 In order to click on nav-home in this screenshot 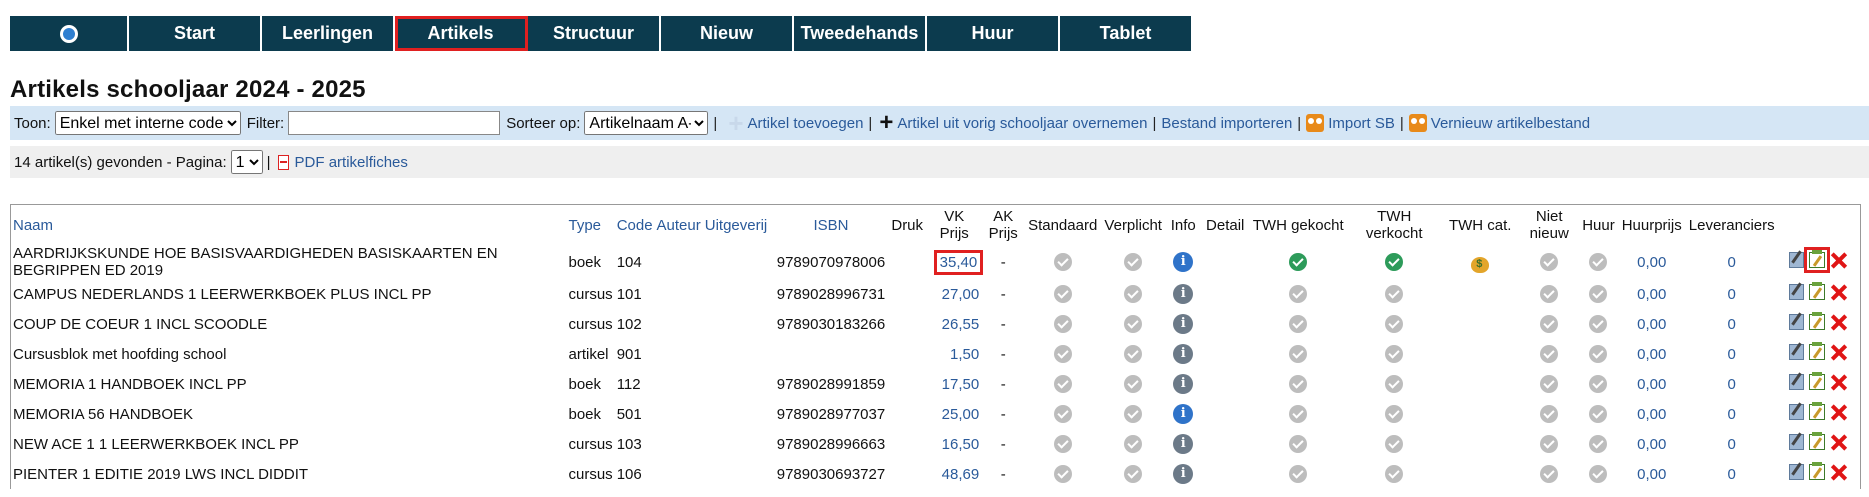, I will do `click(69, 33)`.